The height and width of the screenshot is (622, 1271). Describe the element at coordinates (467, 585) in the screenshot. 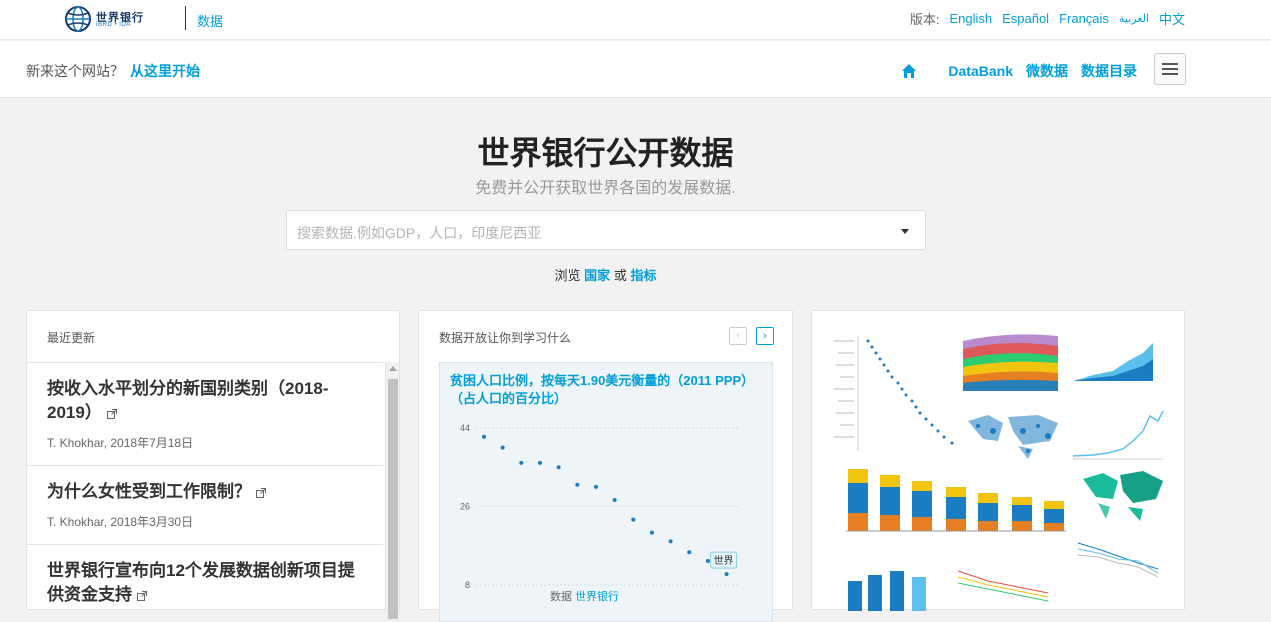

I see `y-tick-label: 8` at that location.